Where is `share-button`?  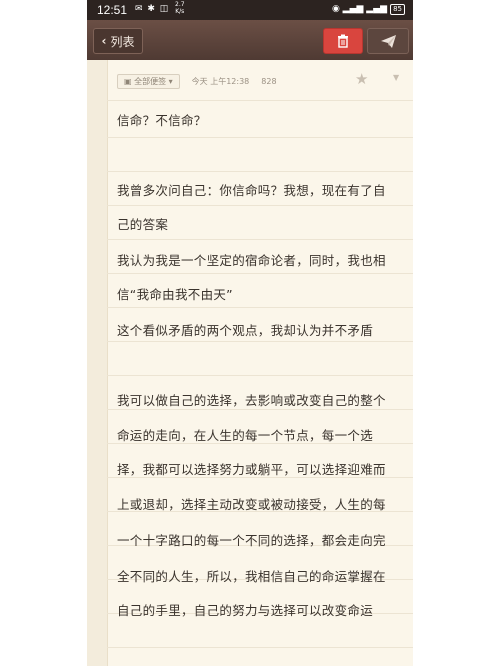
share-button is located at coordinates (388, 41).